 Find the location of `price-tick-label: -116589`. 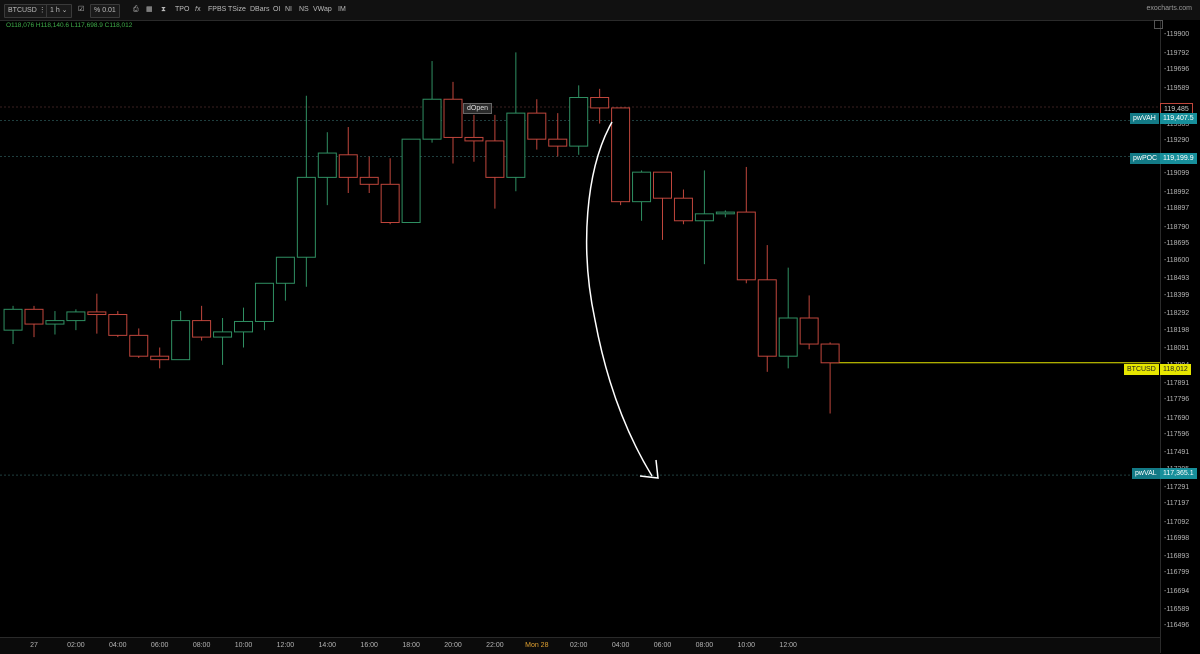

price-tick-label: -116589 is located at coordinates (1177, 609).